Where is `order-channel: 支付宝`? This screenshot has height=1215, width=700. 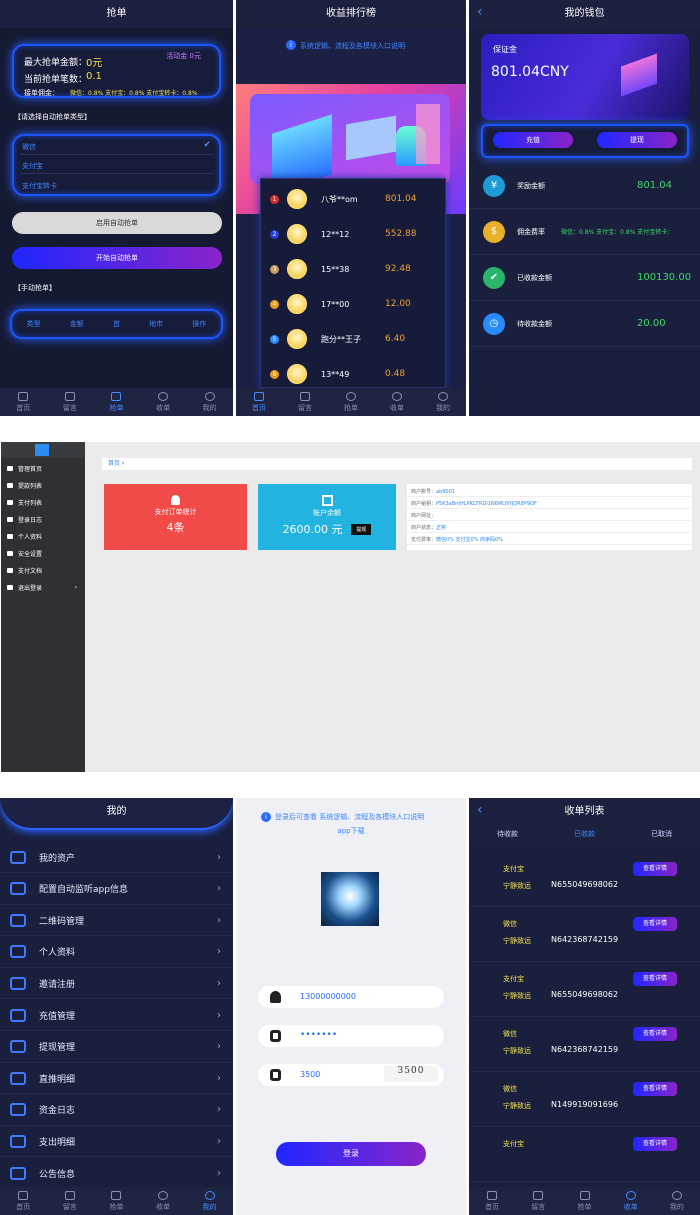 order-channel: 支付宝 is located at coordinates (513, 869).